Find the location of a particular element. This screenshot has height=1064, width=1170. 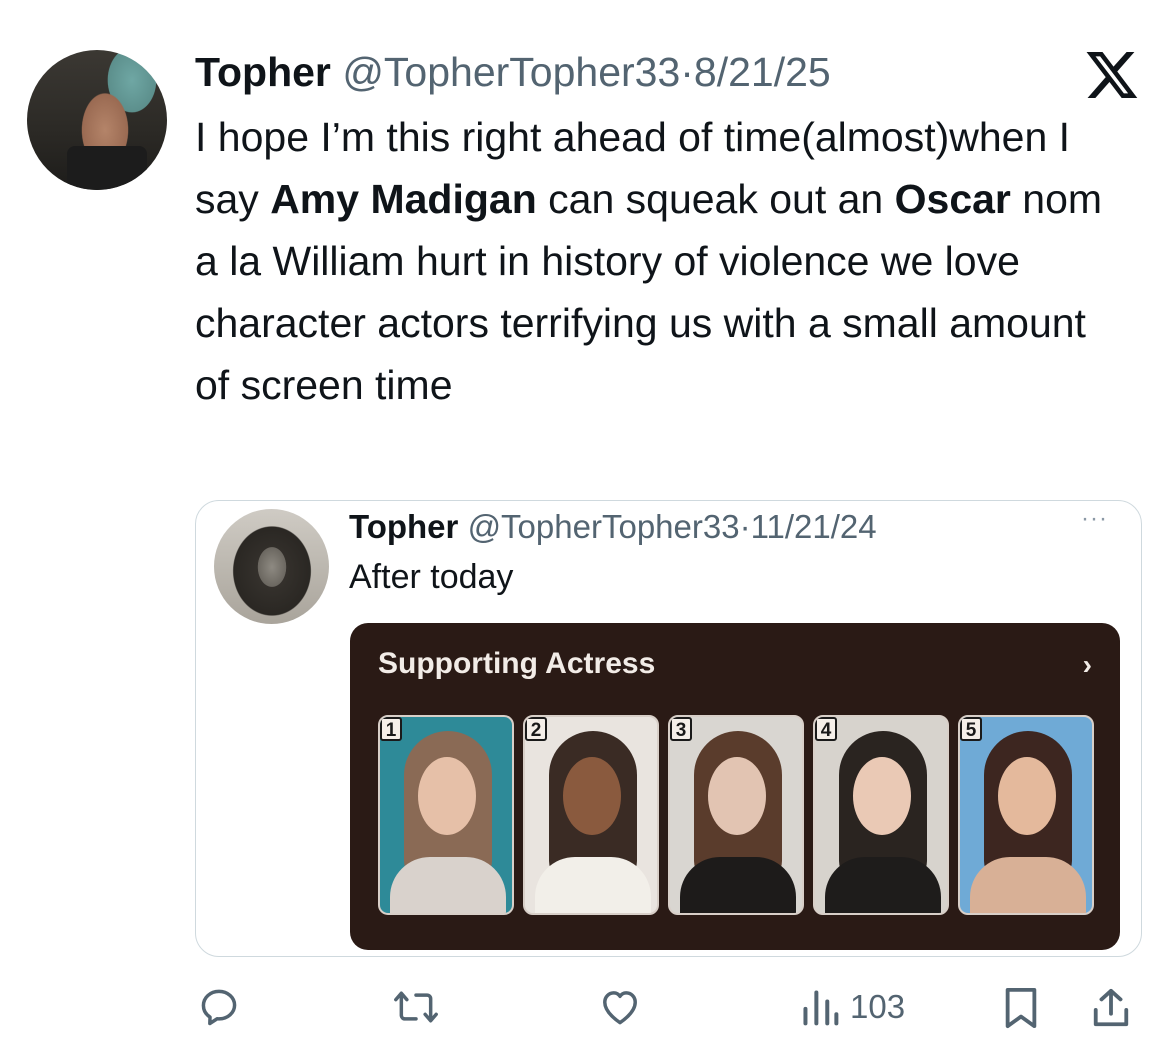

action-bar: 103 is located at coordinates (585, 1015).